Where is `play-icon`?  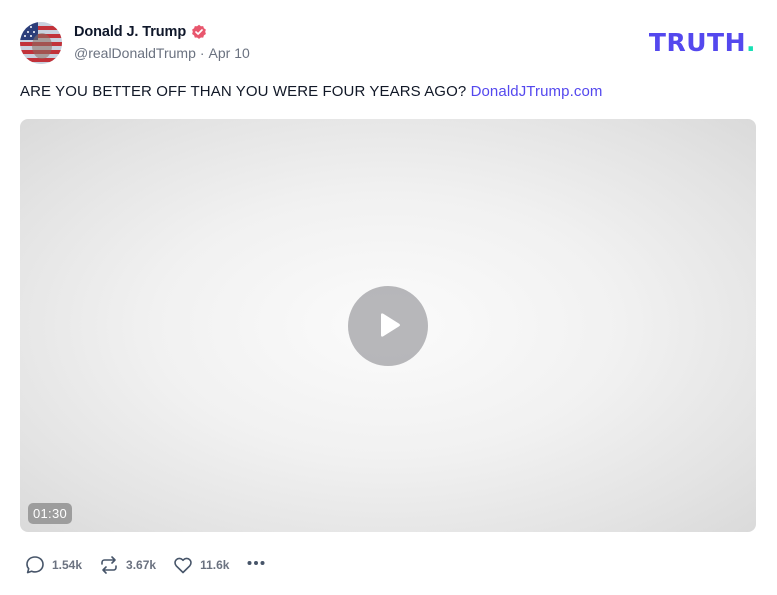 play-icon is located at coordinates (390, 325).